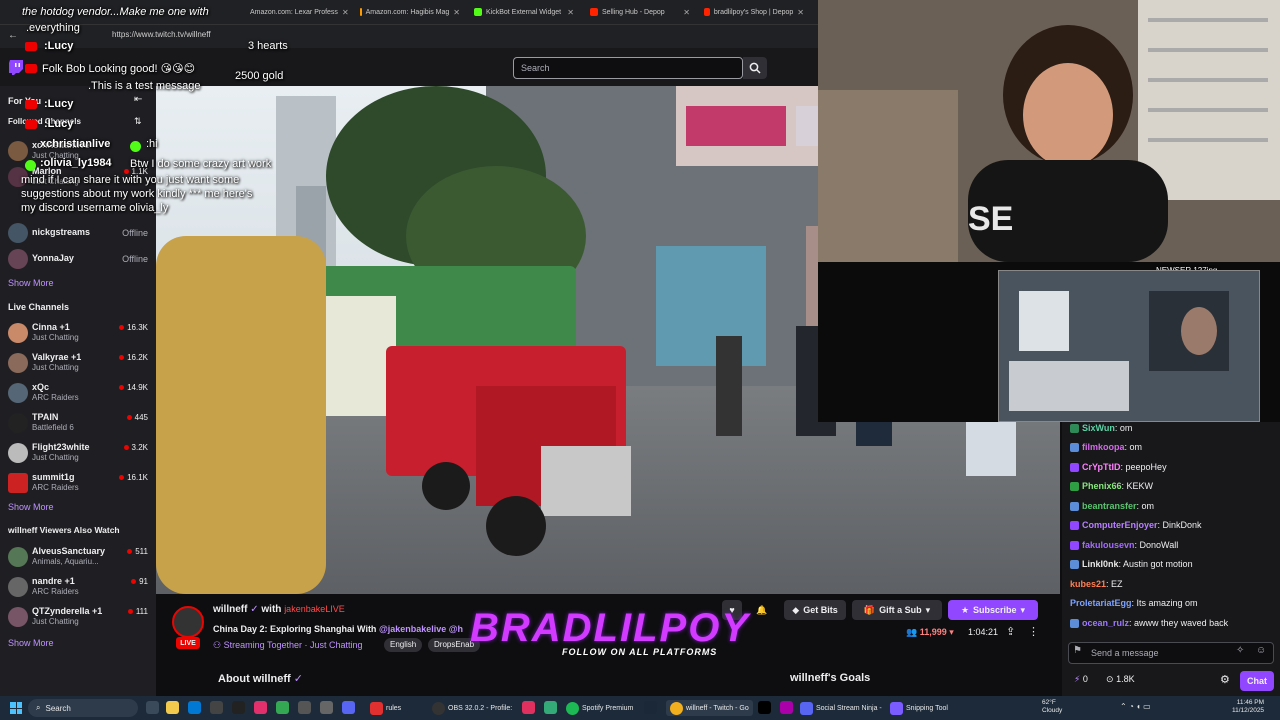 The image size is (1280, 720). What do you see at coordinates (79, 333) in the screenshot?
I see `sidebar-channel-cinna: Cinna +1 Just Chatting 16.3K` at bounding box center [79, 333].